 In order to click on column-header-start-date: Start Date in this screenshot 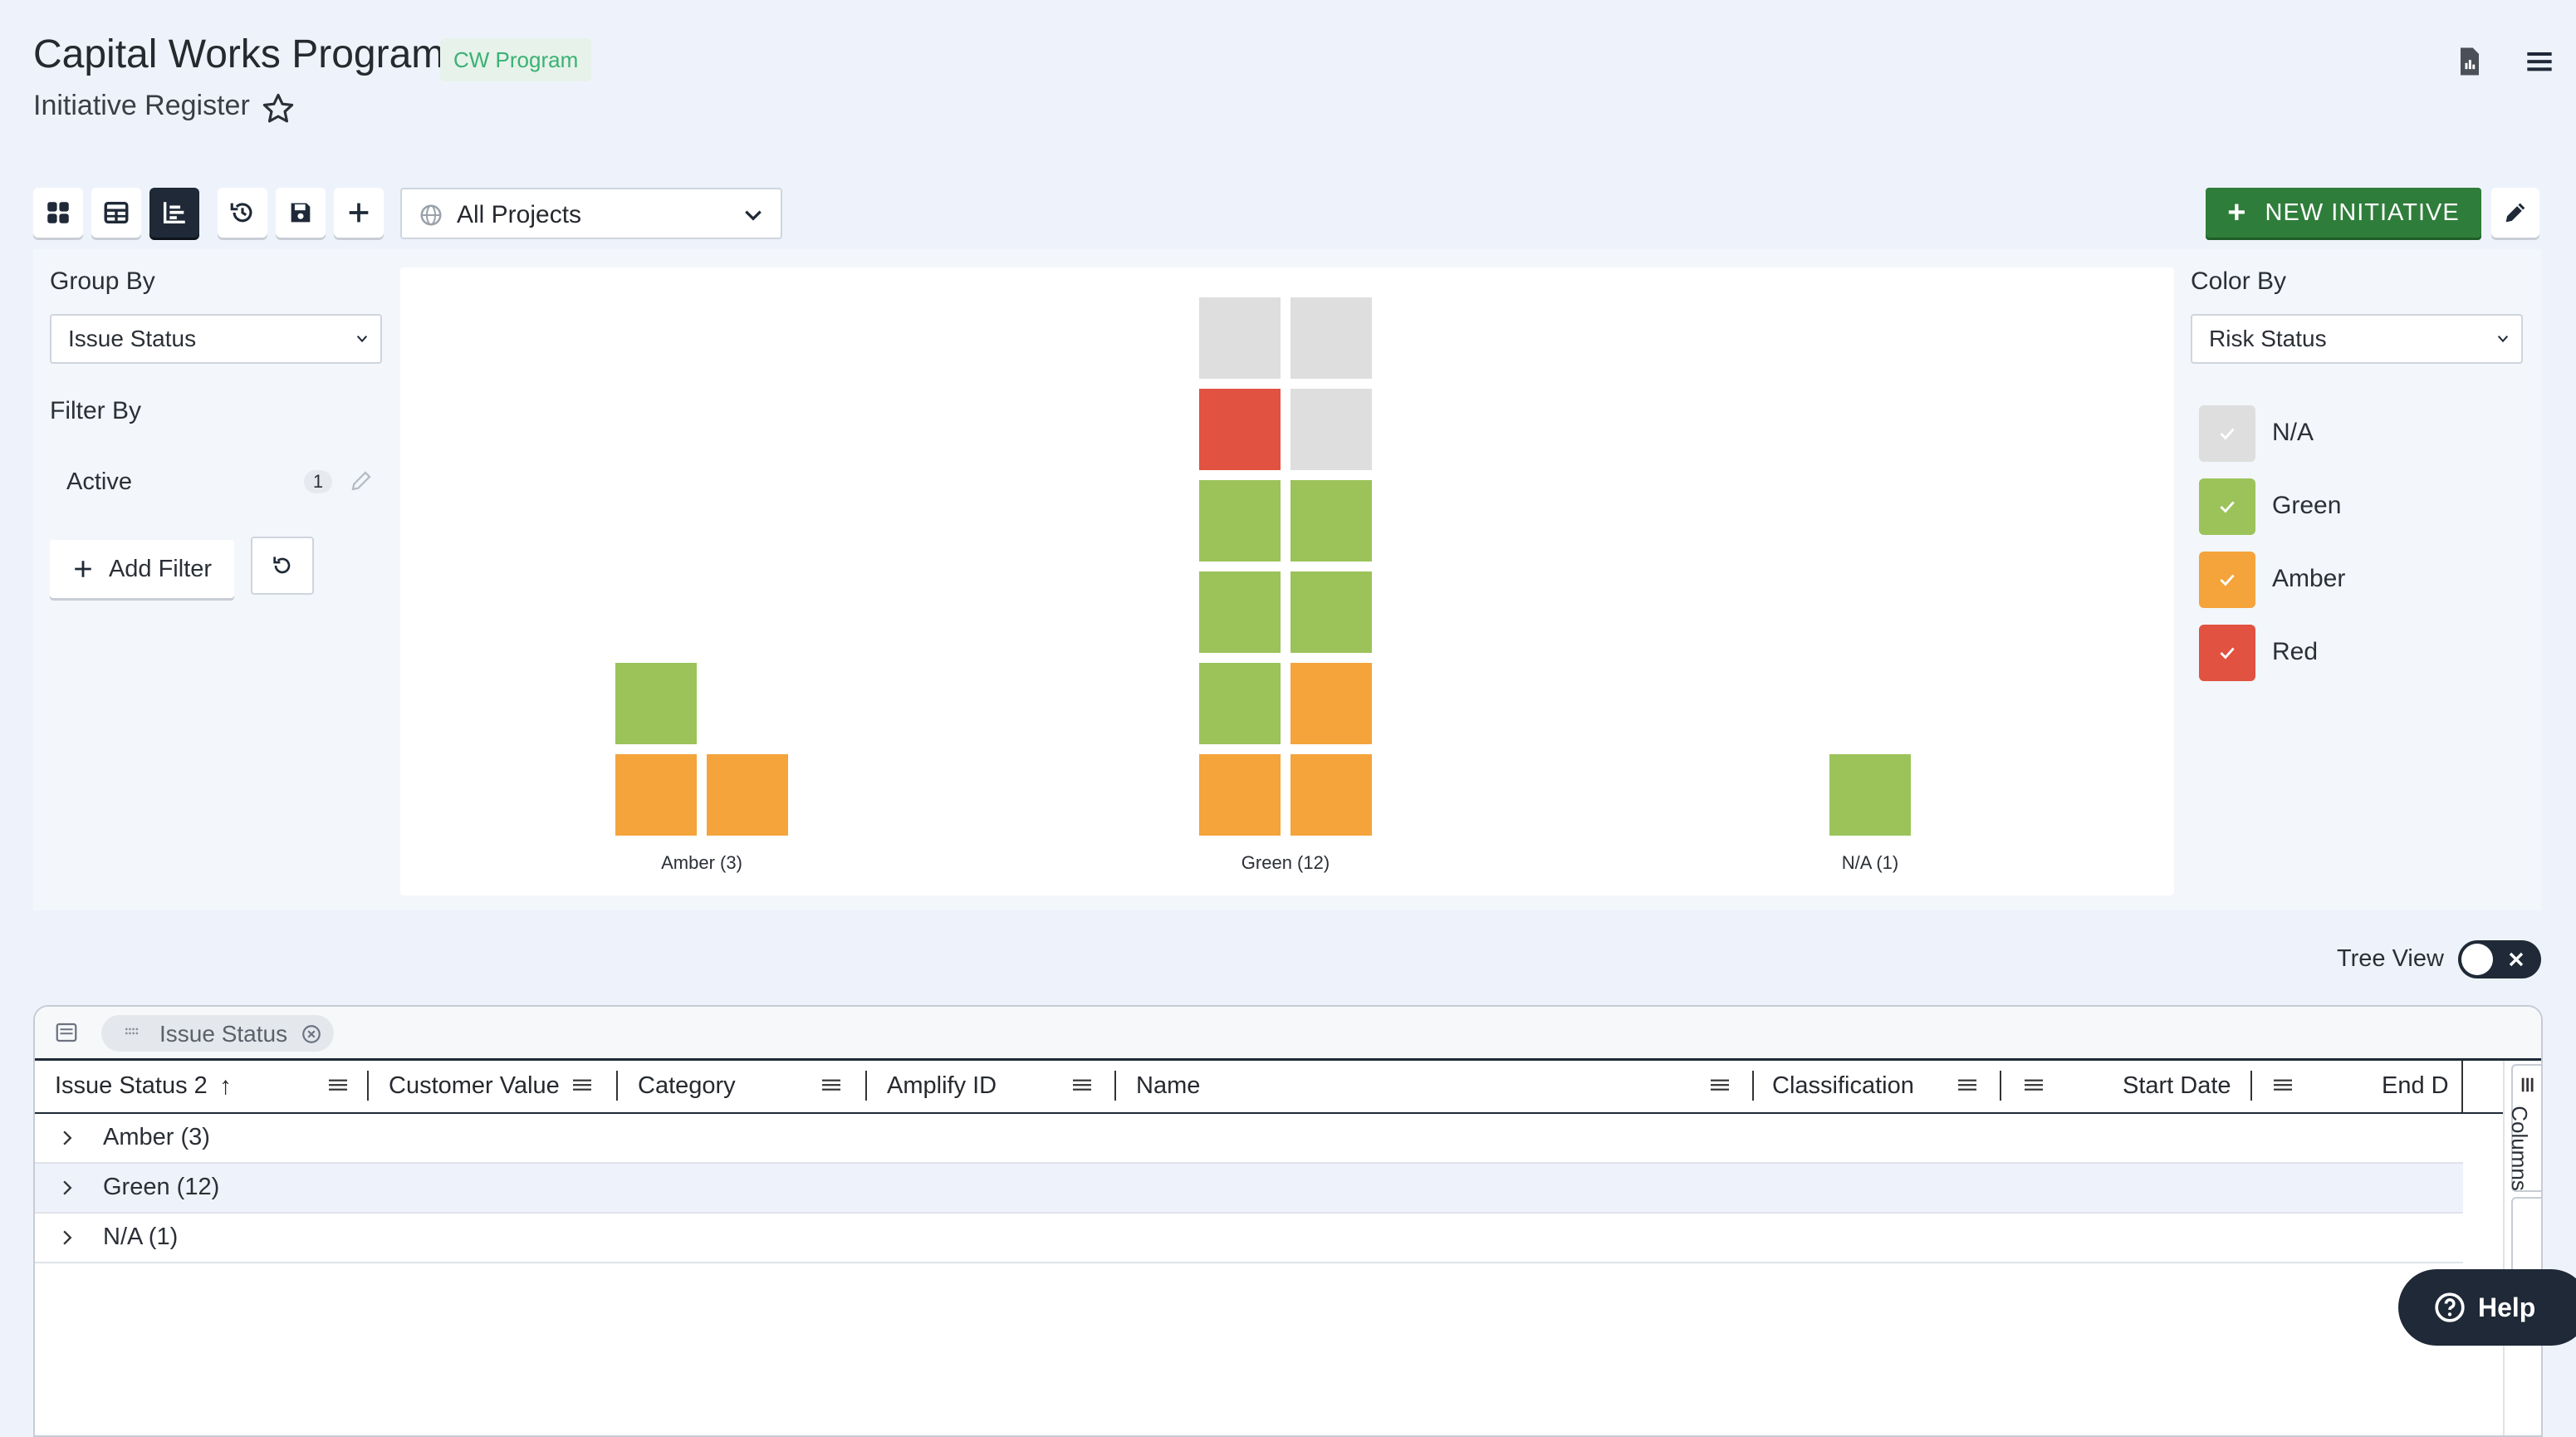, I will do `click(2177, 1086)`.